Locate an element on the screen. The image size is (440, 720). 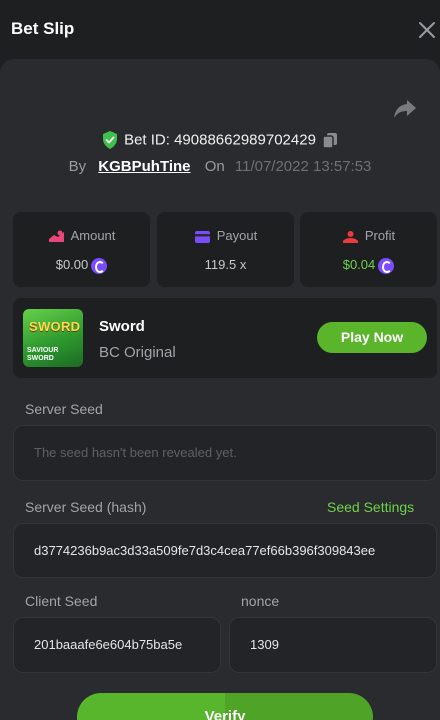
on-label: On is located at coordinates (214, 166).